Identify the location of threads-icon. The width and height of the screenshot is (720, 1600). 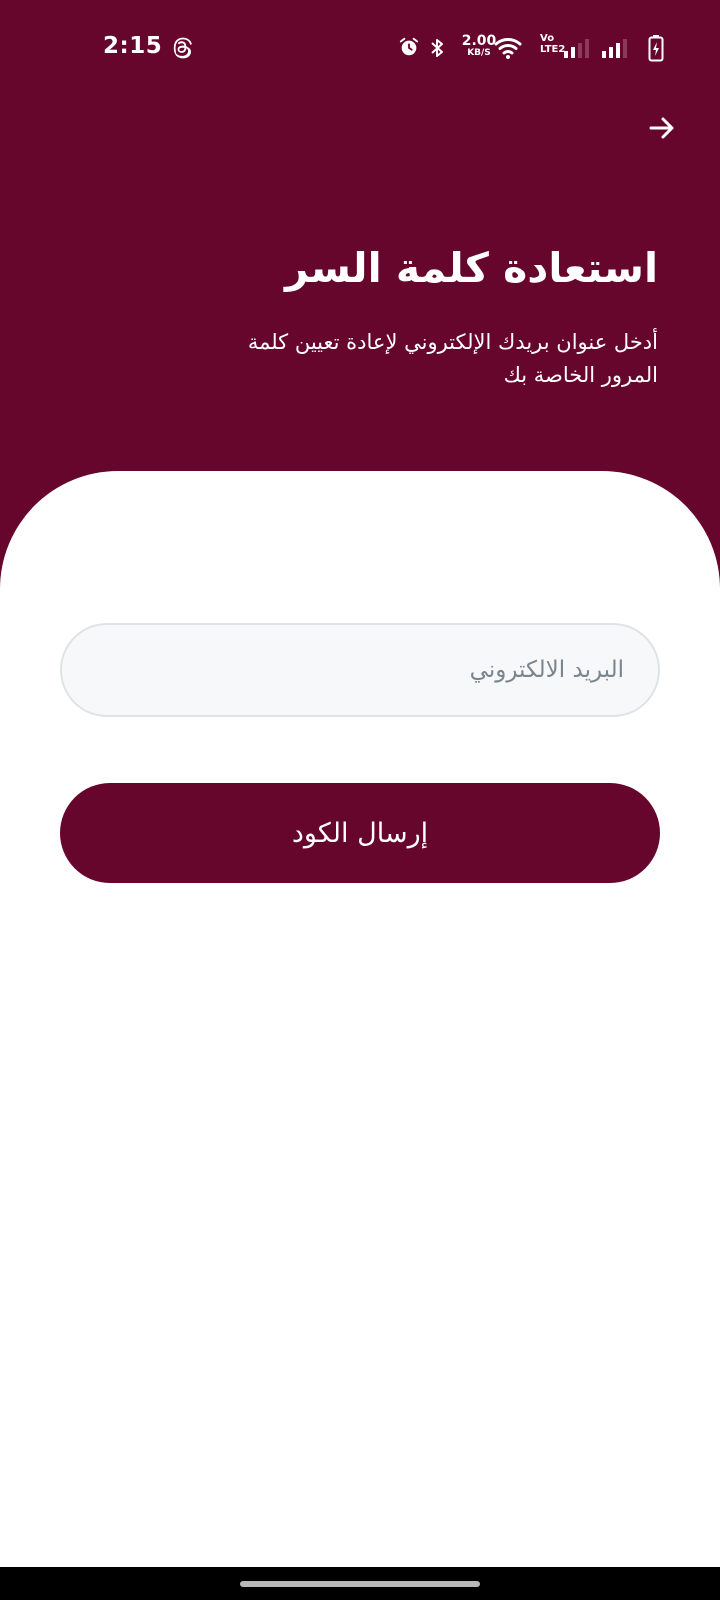
(182, 48).